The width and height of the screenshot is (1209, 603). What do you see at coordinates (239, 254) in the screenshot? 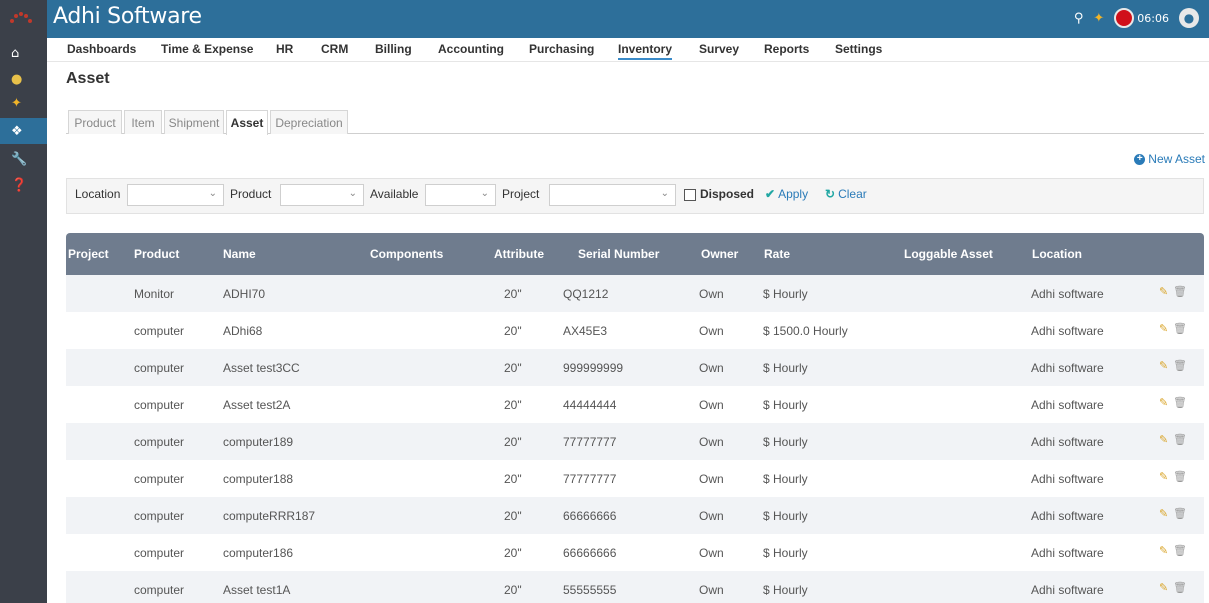
I see `col-name: Name` at bounding box center [239, 254].